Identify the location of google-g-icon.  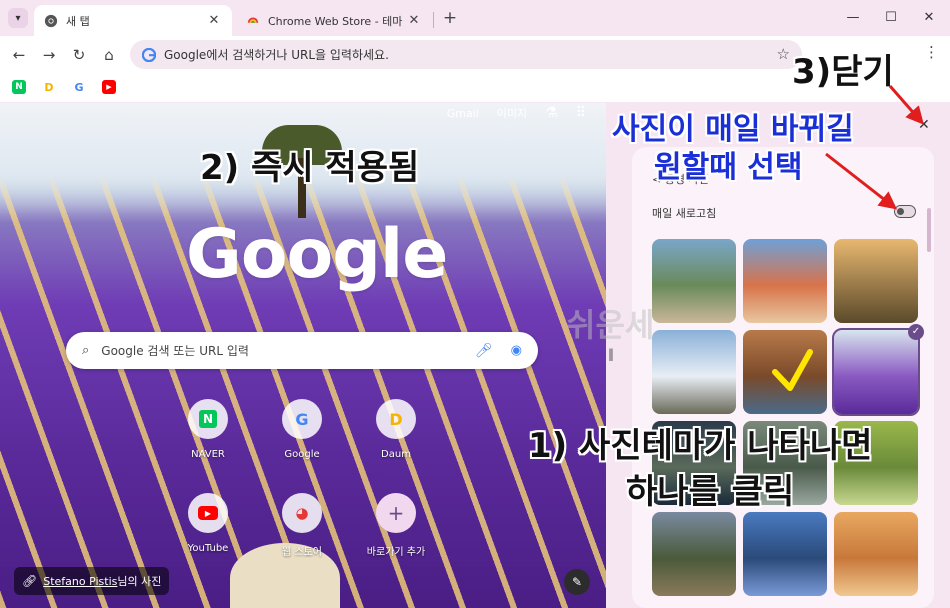
(149, 54).